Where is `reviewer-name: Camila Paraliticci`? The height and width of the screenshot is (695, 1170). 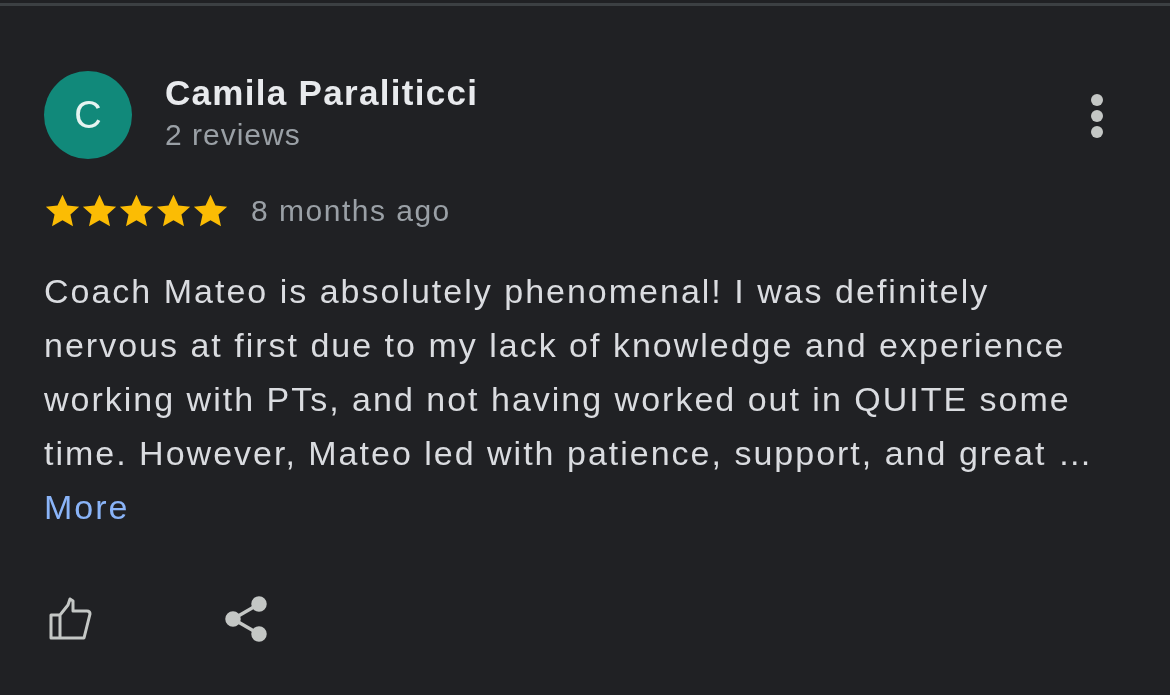
reviewer-name: Camila Paraliticci is located at coordinates (322, 93).